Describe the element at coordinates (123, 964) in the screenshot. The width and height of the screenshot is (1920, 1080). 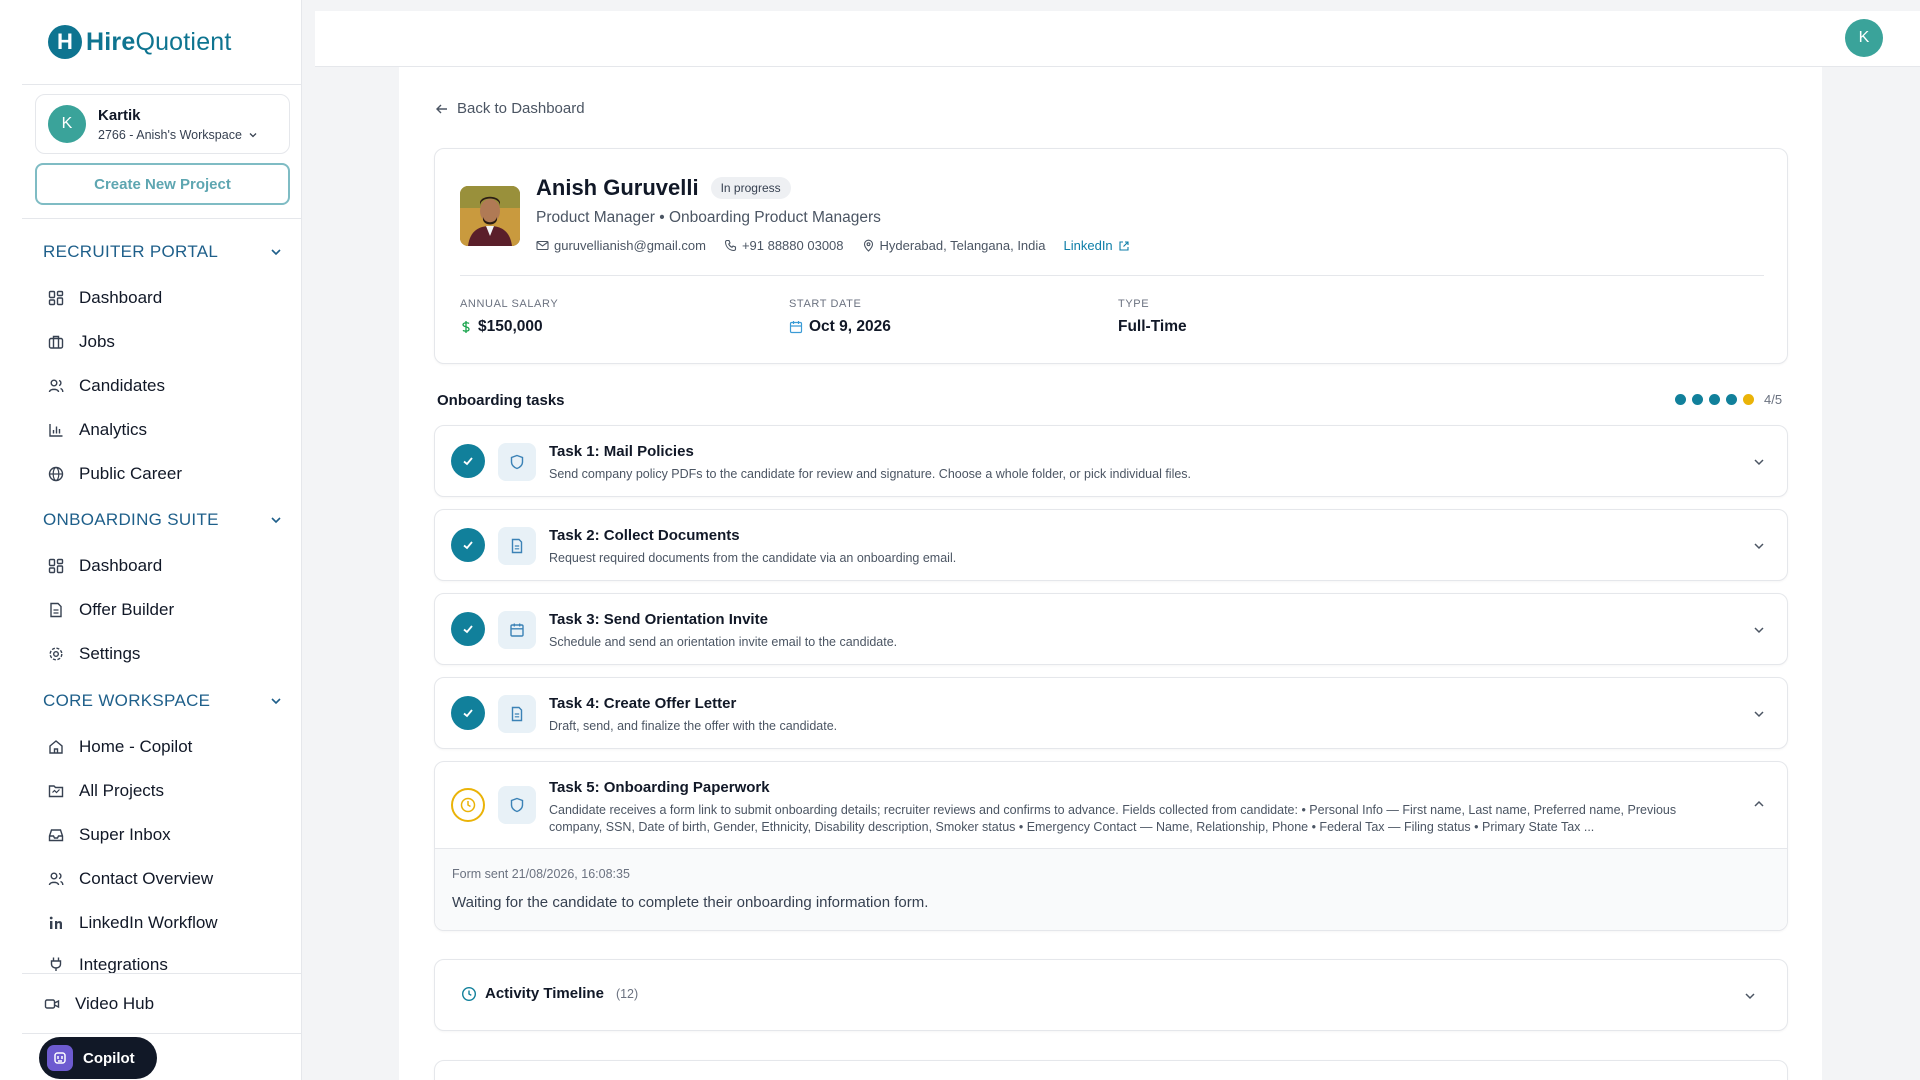
I see `sidebar-item-label: Integrations` at that location.